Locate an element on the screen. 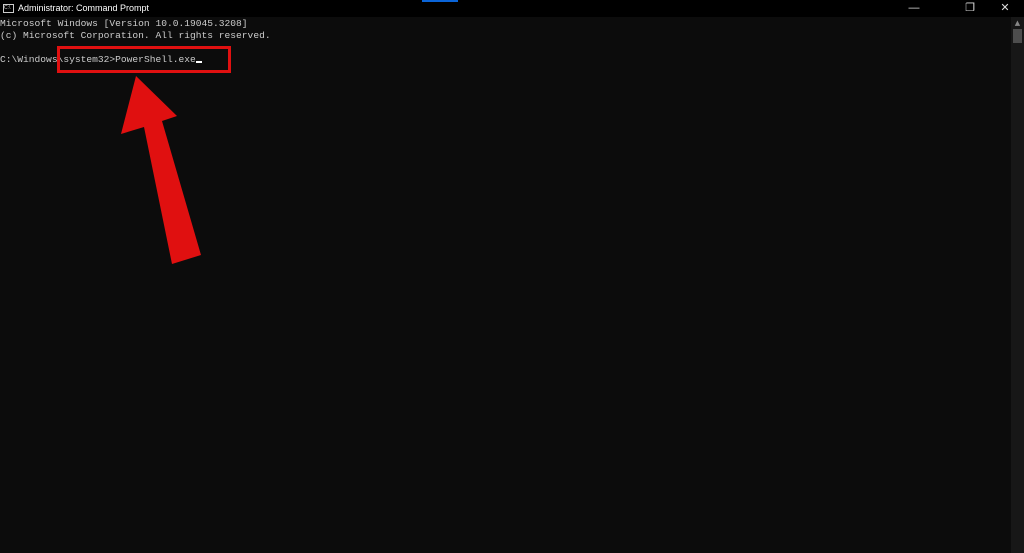 This screenshot has width=1024, height=553. red-arrow-icon is located at coordinates (161, 170).